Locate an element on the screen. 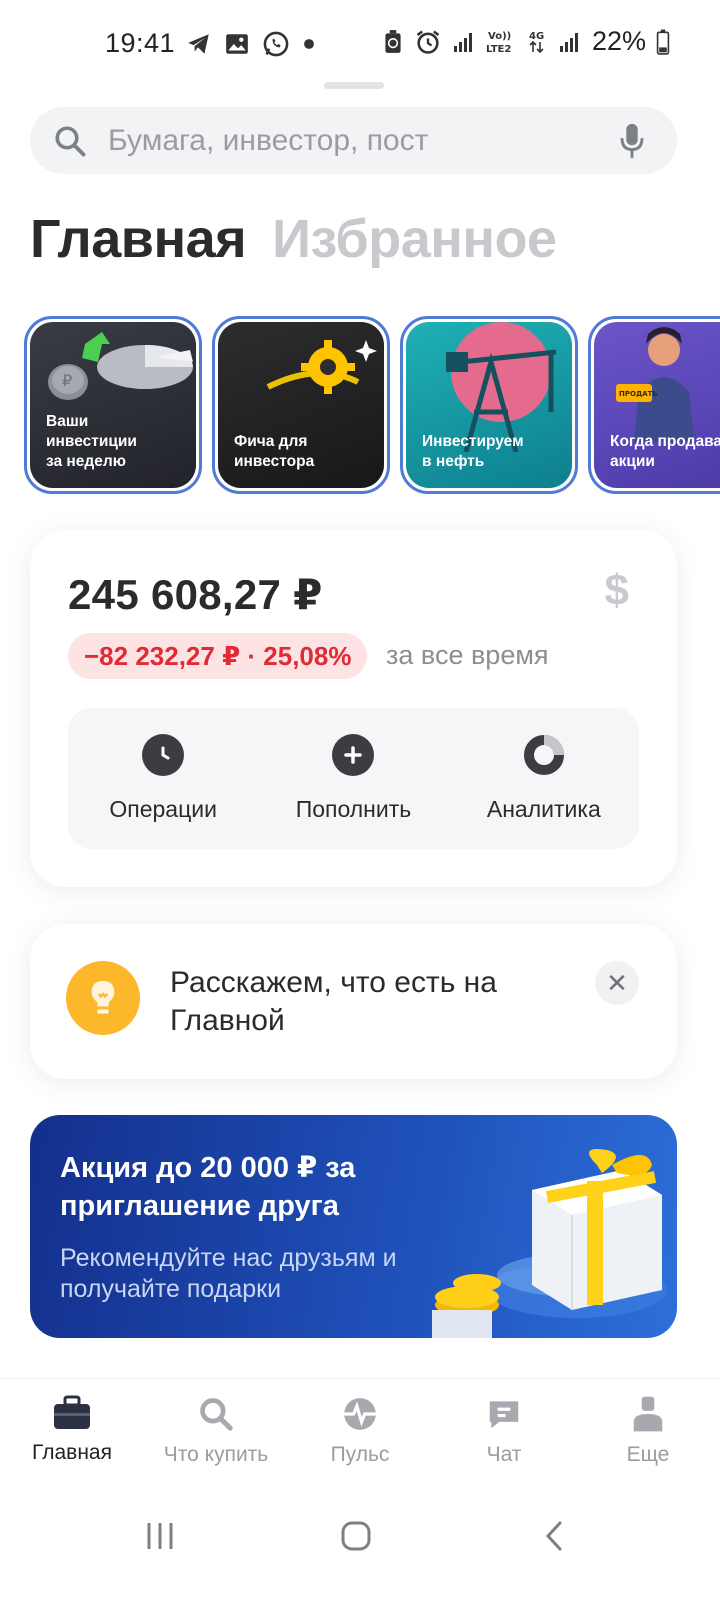  gallery-icon is located at coordinates (237, 44).